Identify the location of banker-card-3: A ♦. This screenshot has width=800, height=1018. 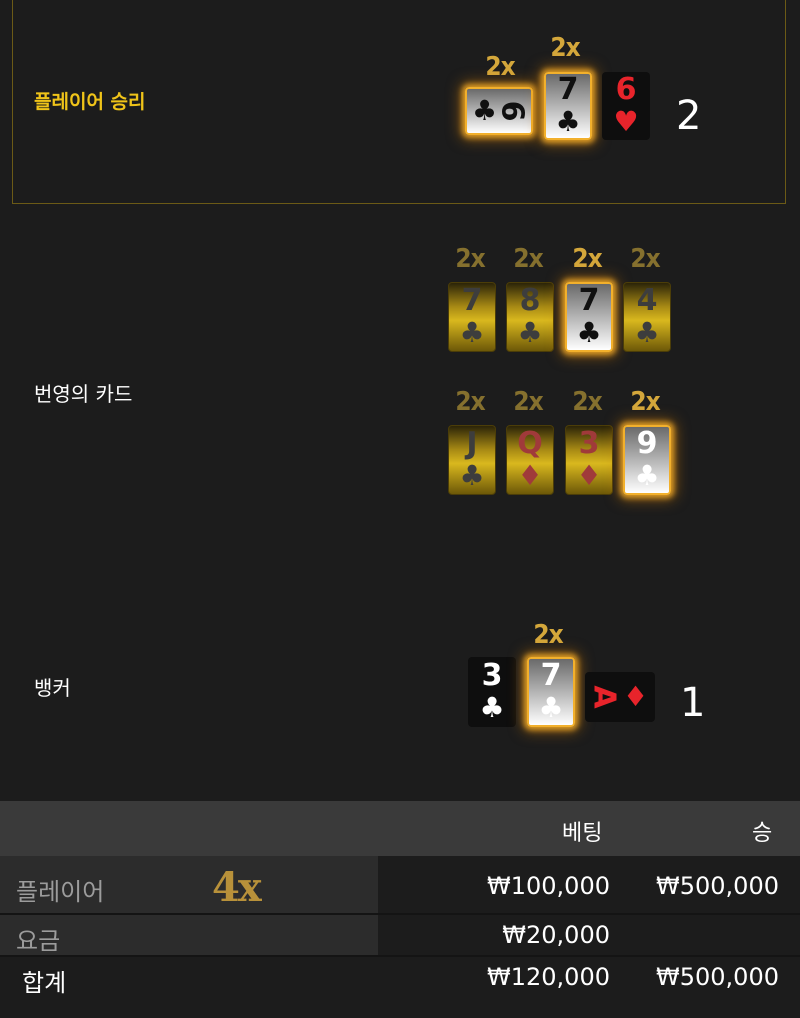
(620, 697).